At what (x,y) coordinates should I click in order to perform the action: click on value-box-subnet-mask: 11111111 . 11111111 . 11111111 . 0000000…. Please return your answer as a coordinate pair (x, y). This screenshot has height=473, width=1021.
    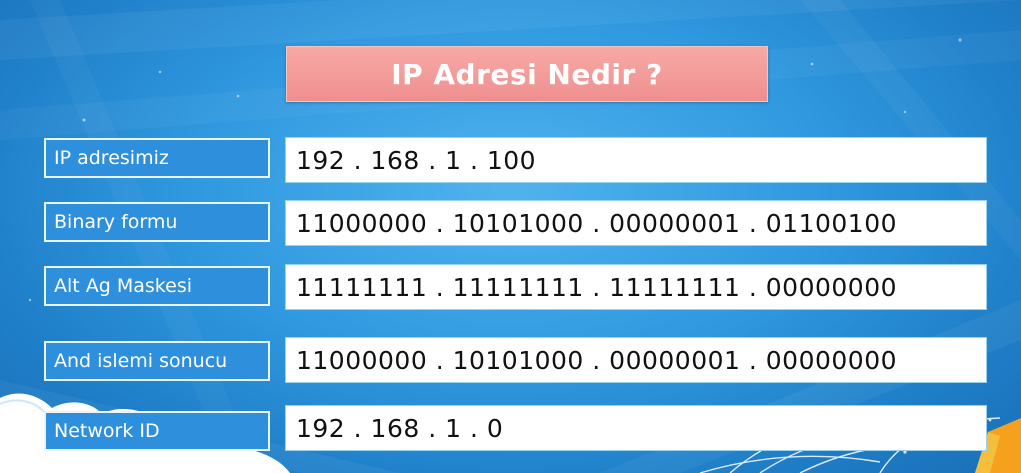
    Looking at the image, I should click on (636, 287).